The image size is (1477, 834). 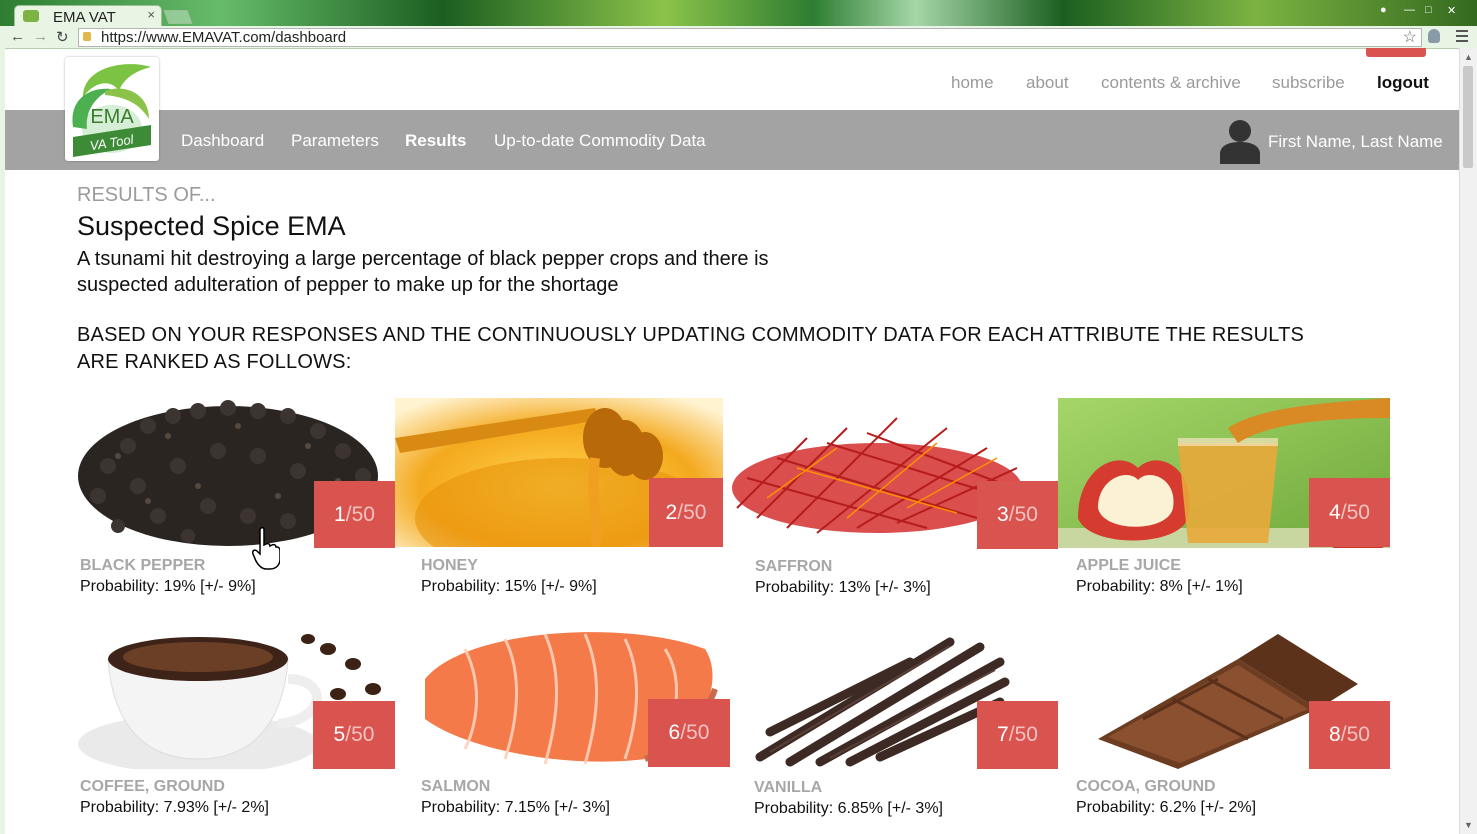 I want to click on reload-icon: ↻, so click(x=62, y=37).